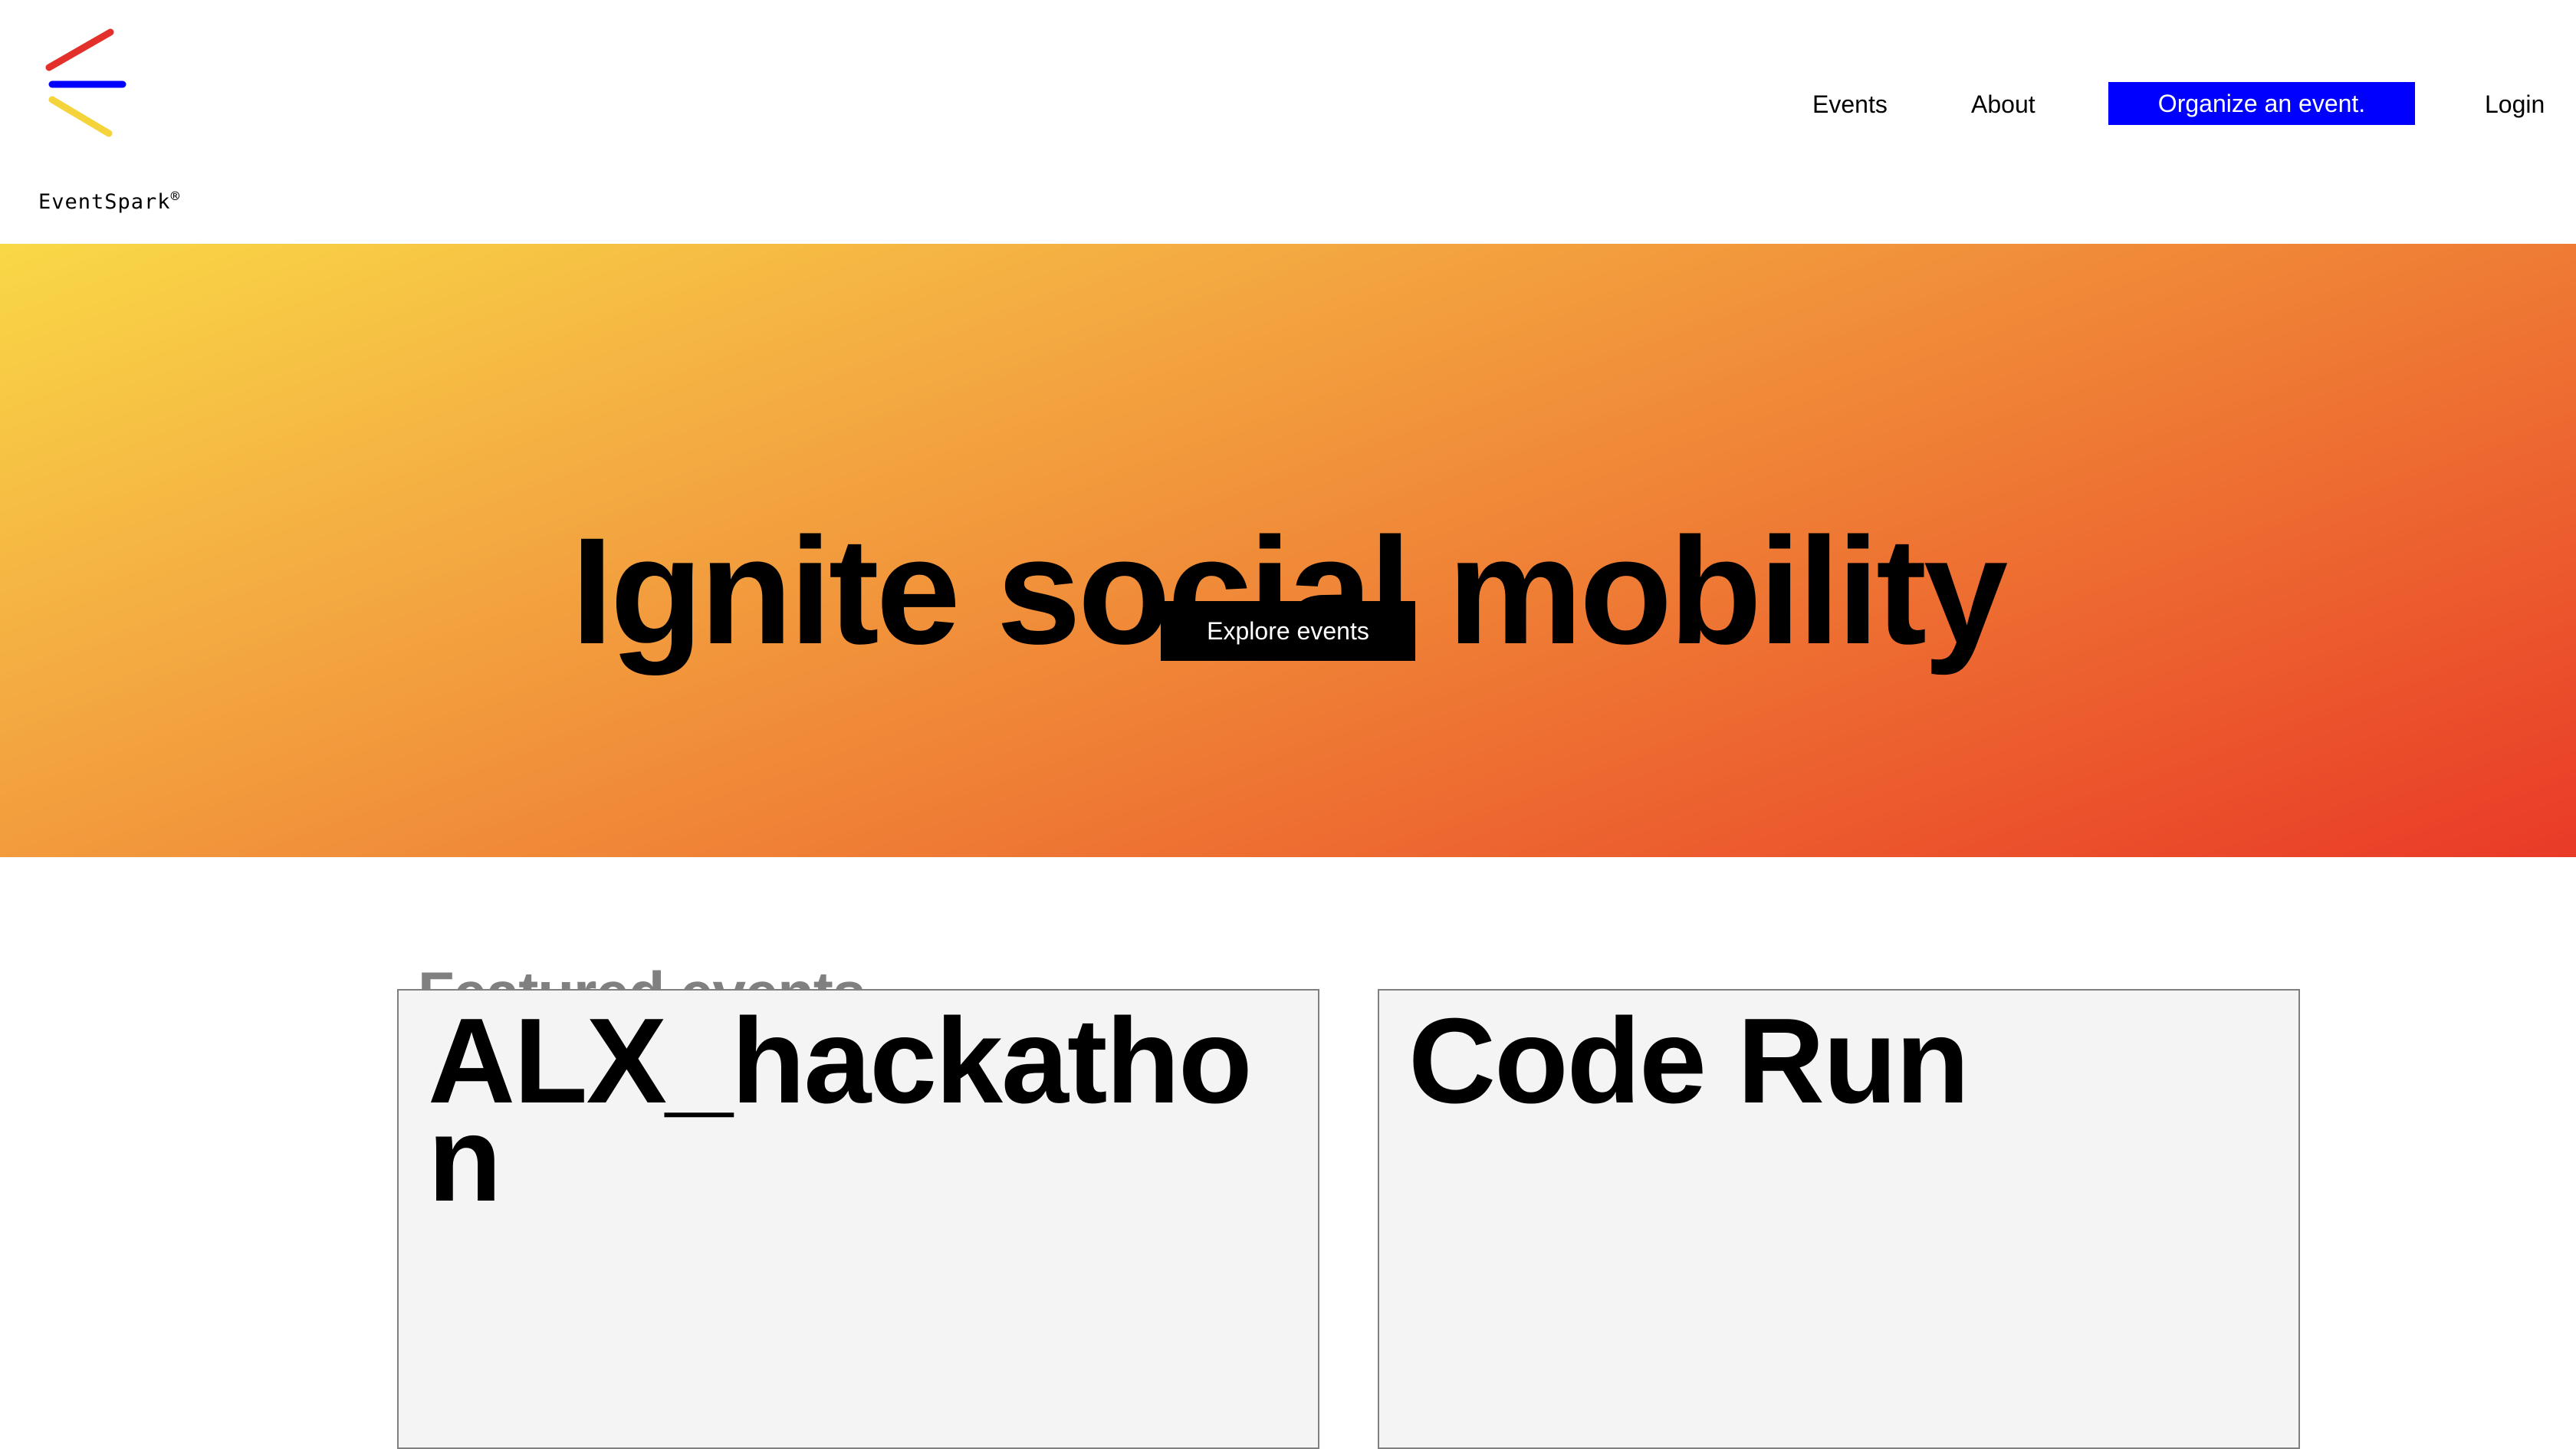  Describe the element at coordinates (2515, 105) in the screenshot. I see `nav-link-login: Login` at that location.